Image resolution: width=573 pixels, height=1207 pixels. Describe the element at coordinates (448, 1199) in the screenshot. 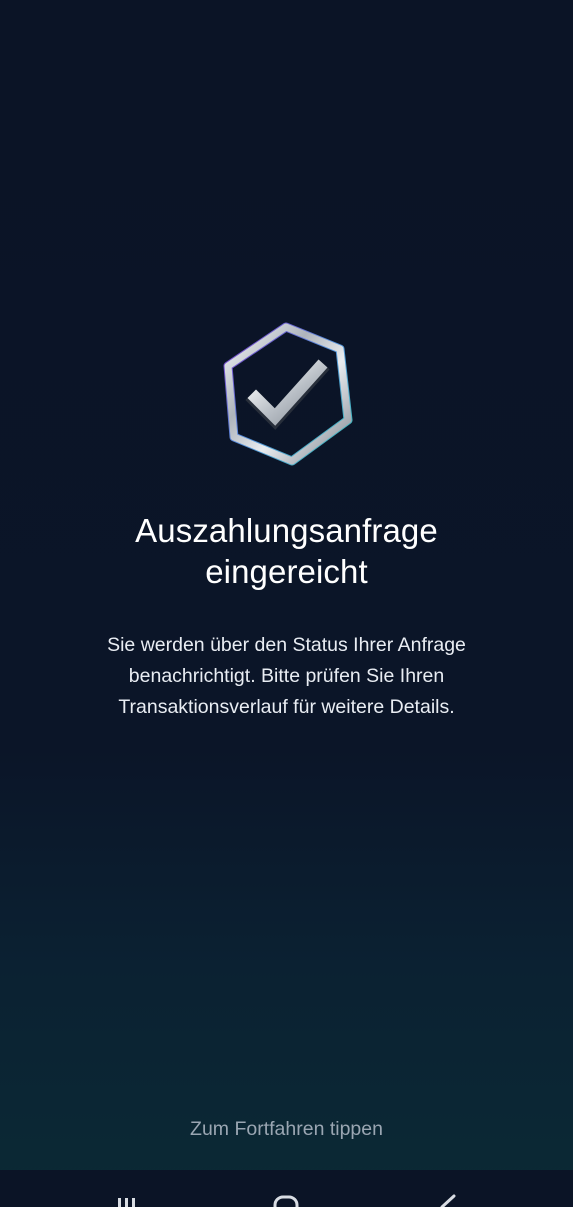

I see `back-icon` at that location.